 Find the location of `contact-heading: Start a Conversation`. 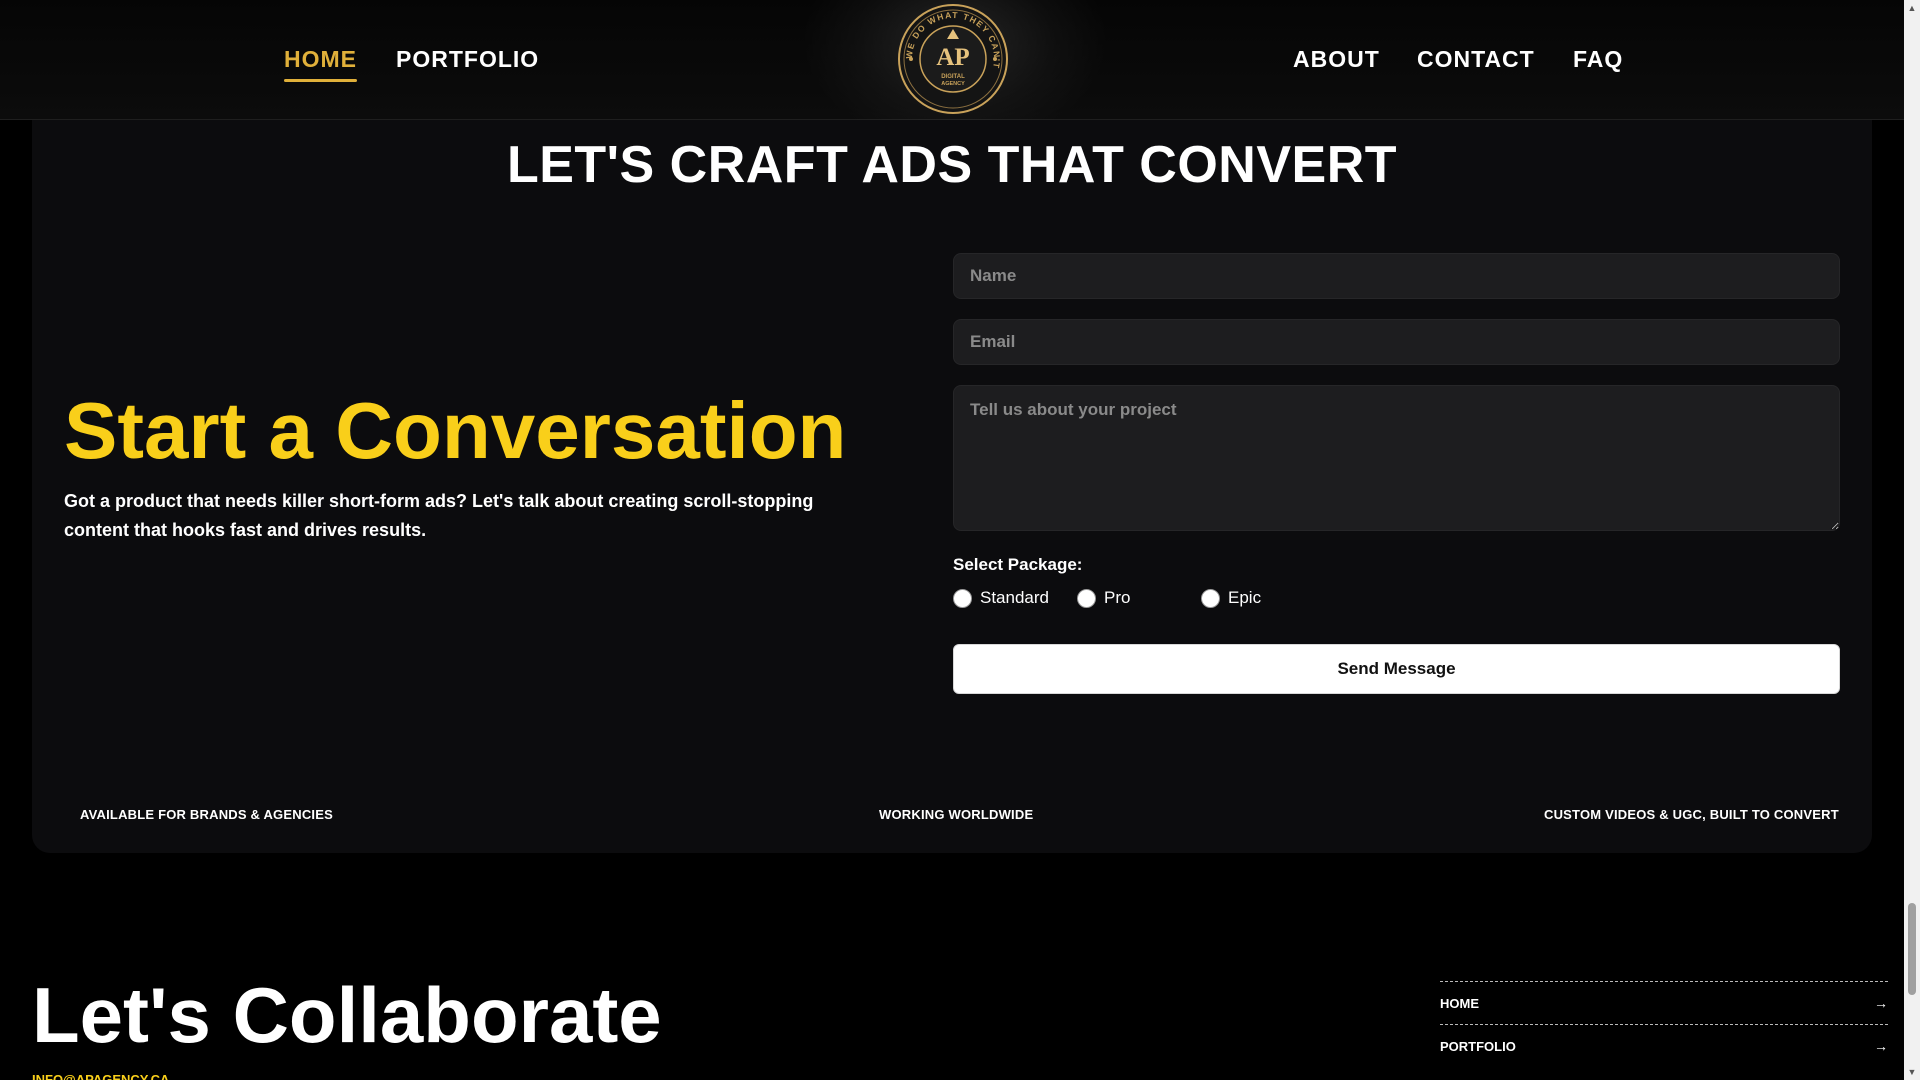

contact-heading: Start a Conversation is located at coordinates (455, 430).